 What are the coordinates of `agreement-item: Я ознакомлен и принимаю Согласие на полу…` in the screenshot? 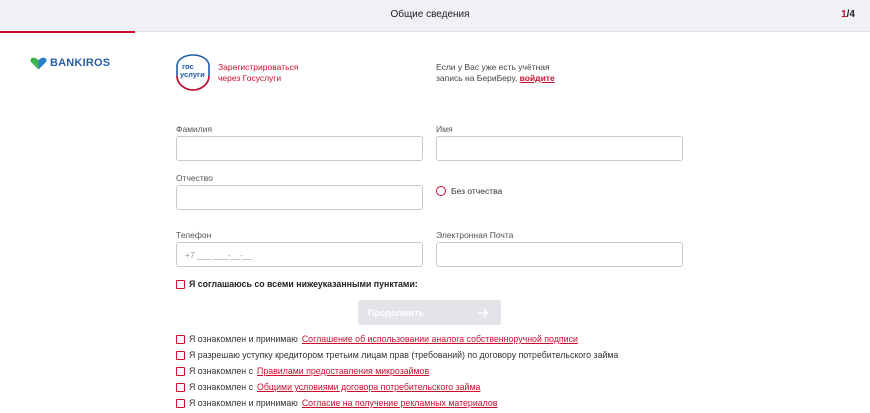 It's located at (336, 403).